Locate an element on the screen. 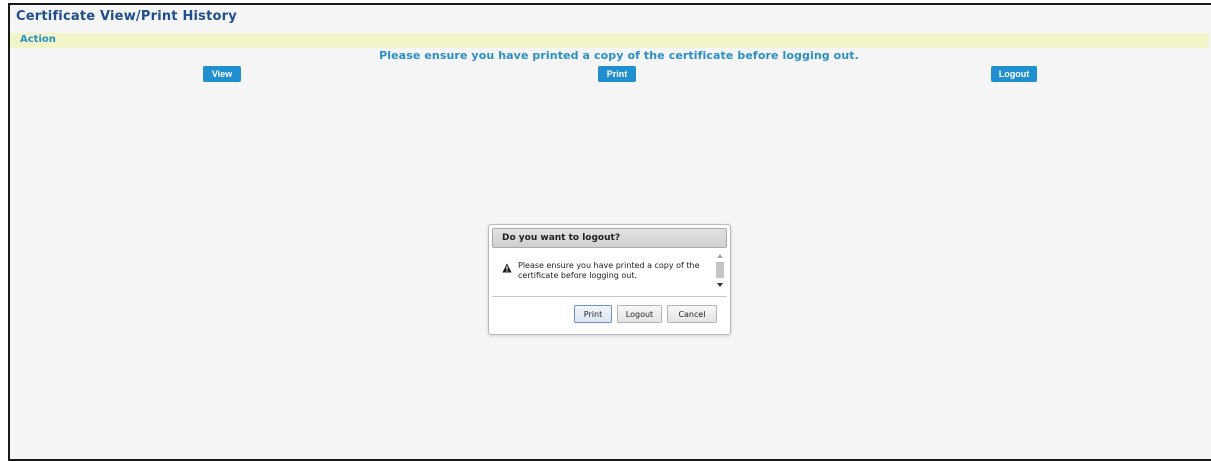 The height and width of the screenshot is (461, 1211). warning-icon is located at coordinates (507, 268).